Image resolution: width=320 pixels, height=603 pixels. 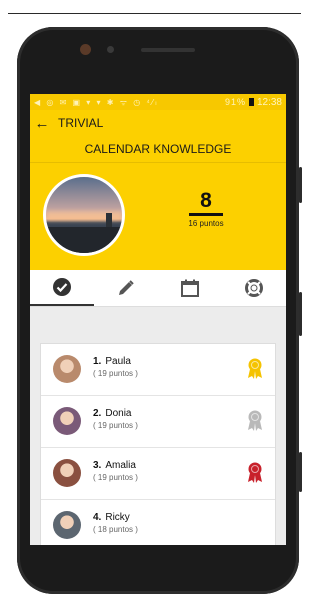 What do you see at coordinates (97, 465) in the screenshot?
I see `player-rank: 3.` at bounding box center [97, 465].